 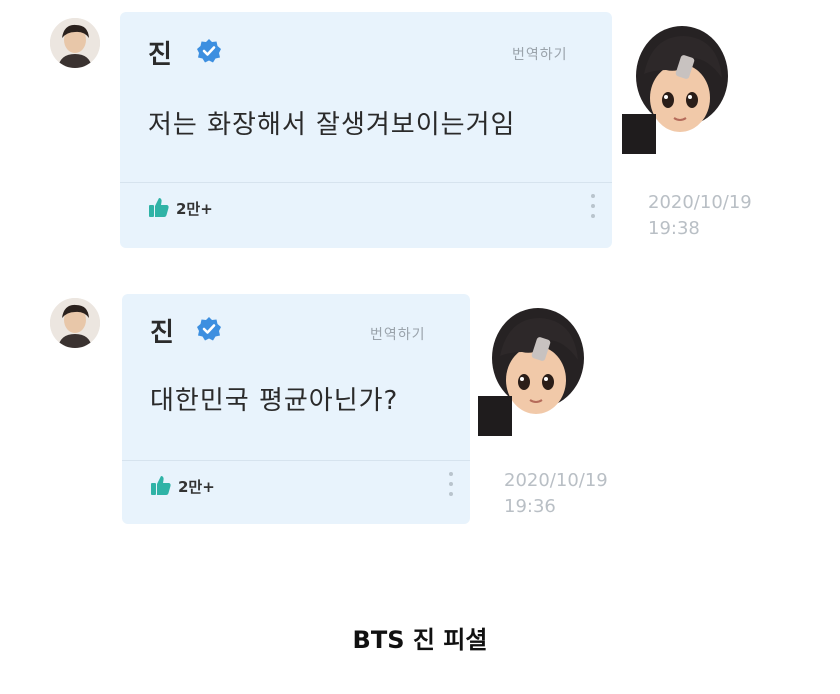 What do you see at coordinates (700, 215) in the screenshot?
I see `post-timestamp: 2020/10/19 19:38` at bounding box center [700, 215].